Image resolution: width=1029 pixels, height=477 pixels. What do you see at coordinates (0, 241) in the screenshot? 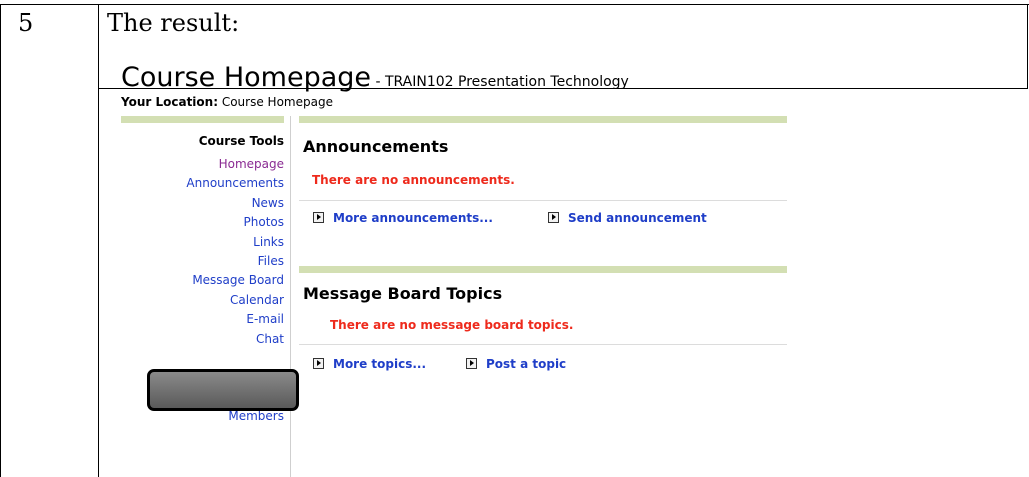
I see `table-left-border` at bounding box center [0, 241].